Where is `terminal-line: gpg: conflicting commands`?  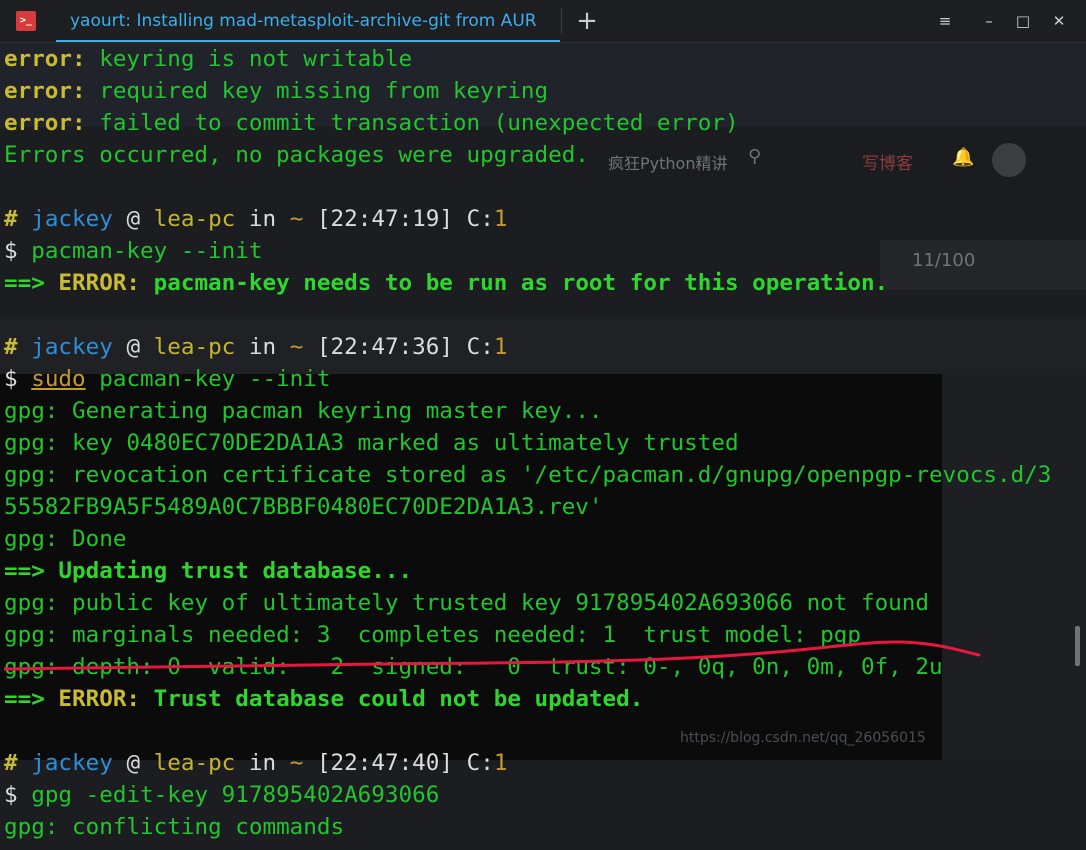 terminal-line: gpg: conflicting commands is located at coordinates (174, 827).